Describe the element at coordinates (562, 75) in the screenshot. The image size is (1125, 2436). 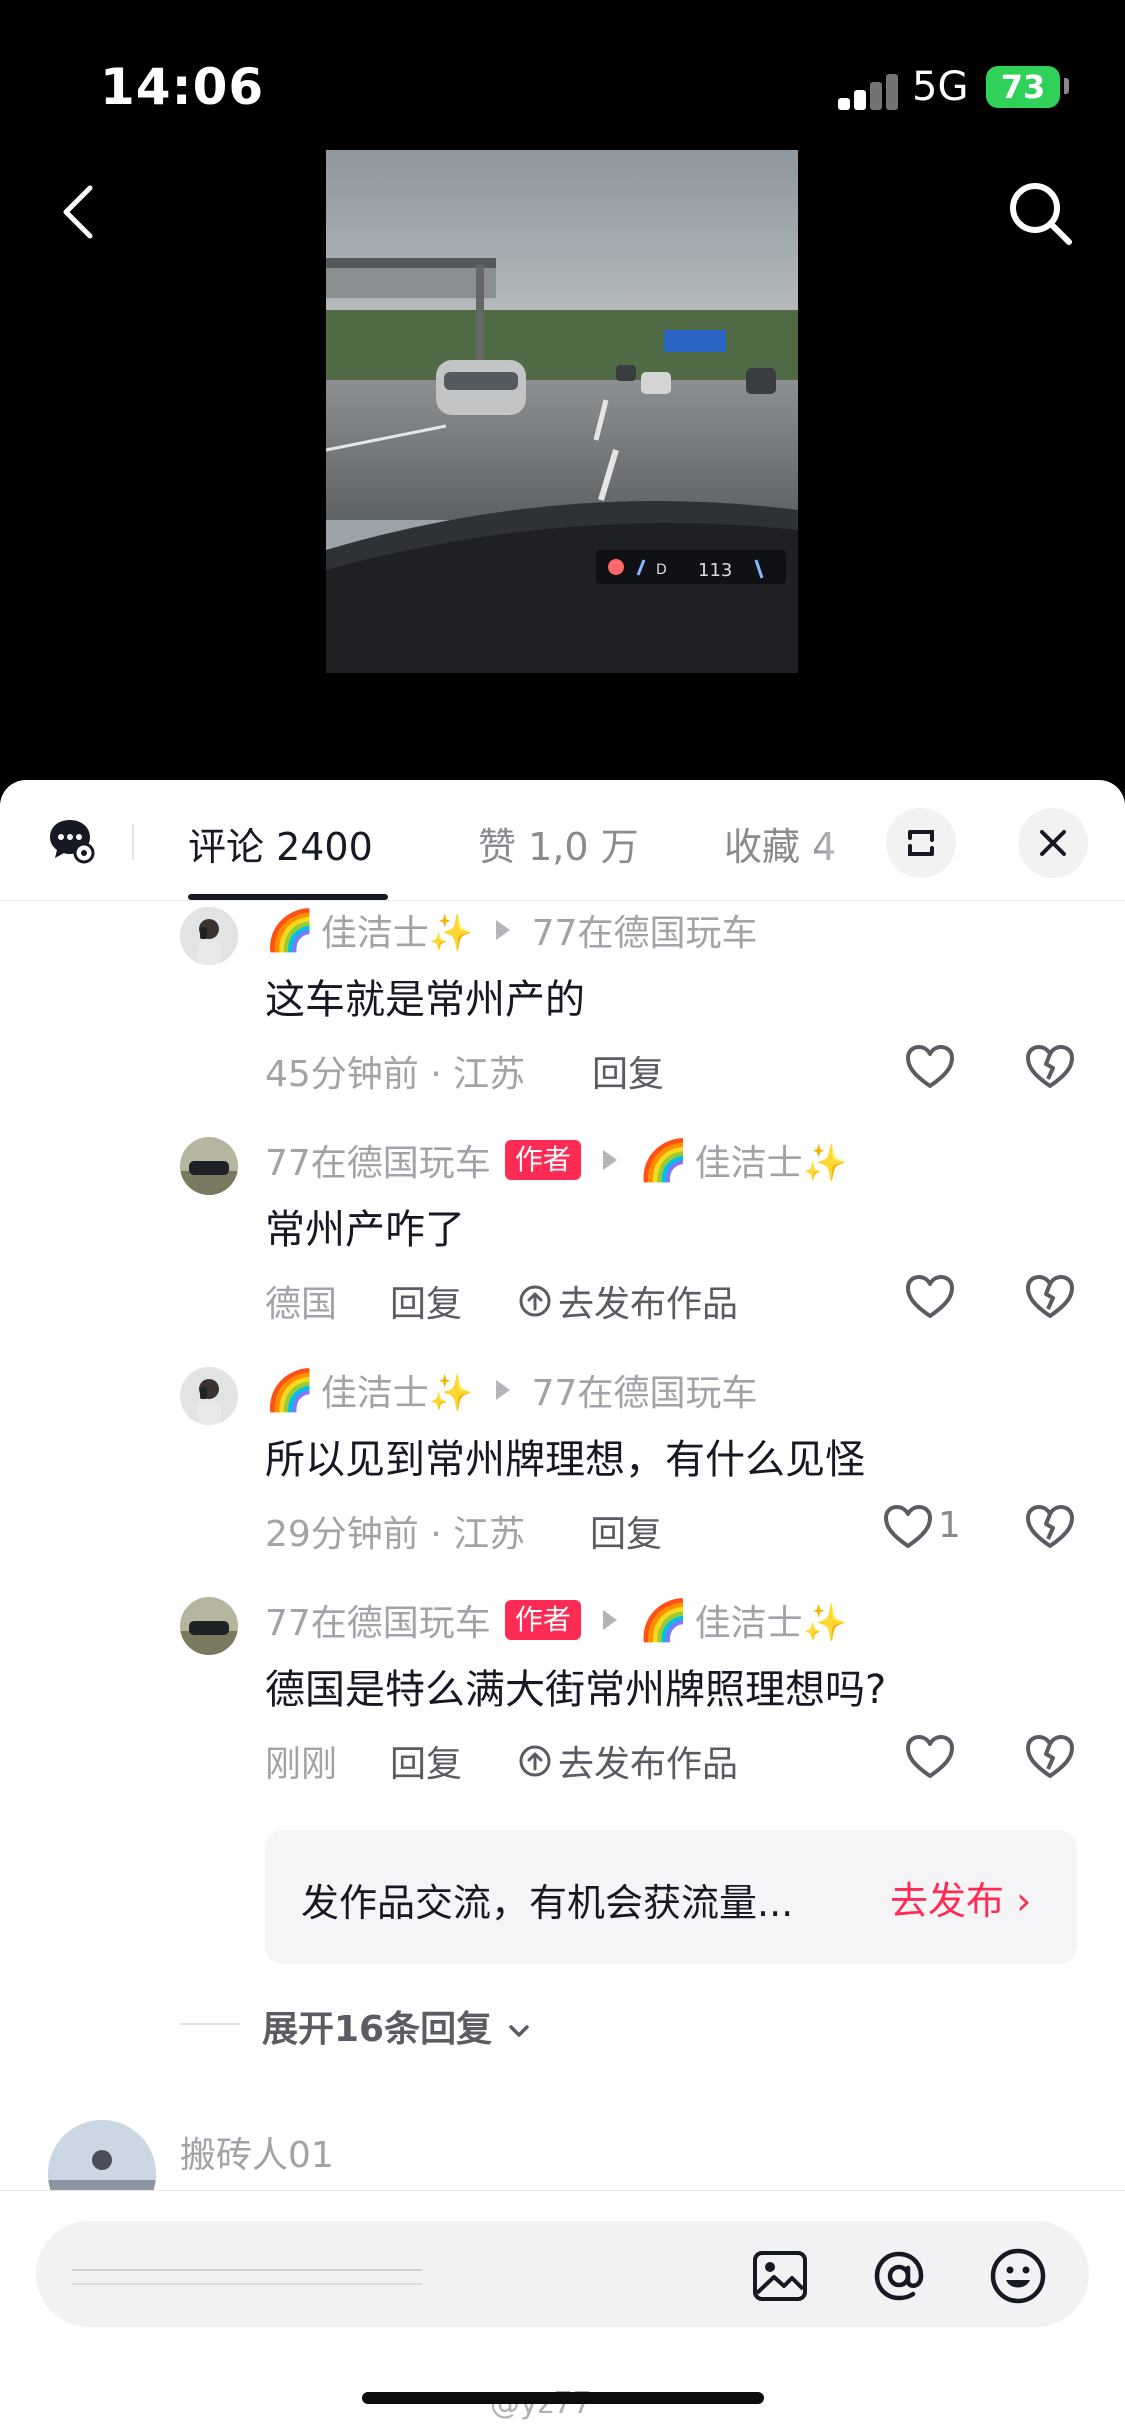
I see `status-bar: 14:06 5G 73` at that location.